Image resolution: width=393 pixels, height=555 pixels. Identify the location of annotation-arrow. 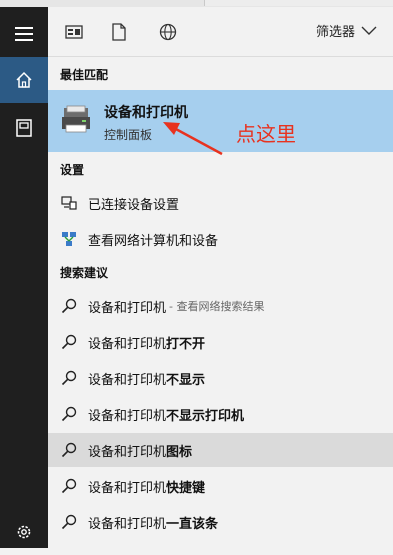
(193, 139).